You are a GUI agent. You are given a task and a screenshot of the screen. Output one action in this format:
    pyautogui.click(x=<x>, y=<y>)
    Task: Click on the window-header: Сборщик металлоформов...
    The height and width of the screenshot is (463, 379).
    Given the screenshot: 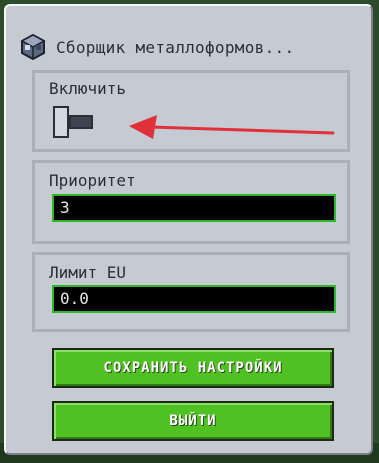 What is the action you would take?
    pyautogui.click(x=157, y=47)
    